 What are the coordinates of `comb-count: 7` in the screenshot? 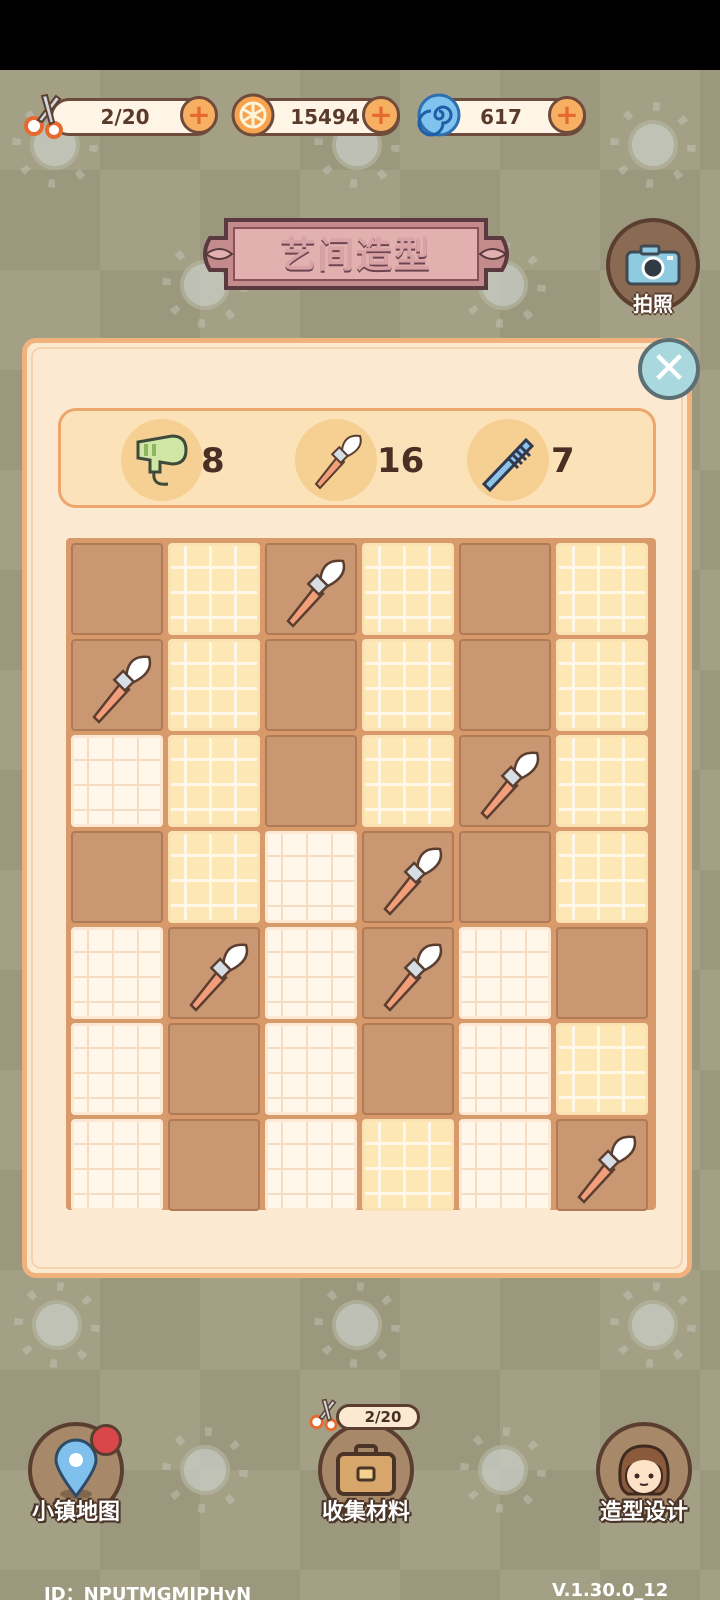 It's located at (563, 461).